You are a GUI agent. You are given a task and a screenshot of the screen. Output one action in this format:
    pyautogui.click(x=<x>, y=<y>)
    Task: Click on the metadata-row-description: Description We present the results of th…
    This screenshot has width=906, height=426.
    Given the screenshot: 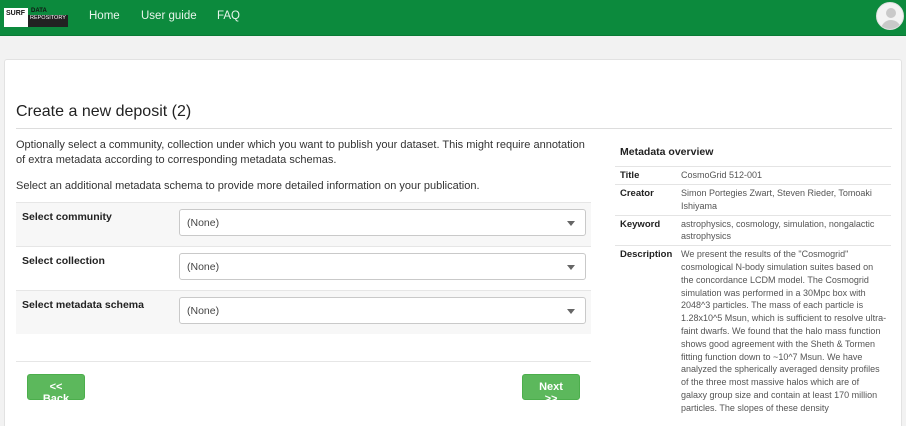 What is the action you would take?
    pyautogui.click(x=753, y=330)
    